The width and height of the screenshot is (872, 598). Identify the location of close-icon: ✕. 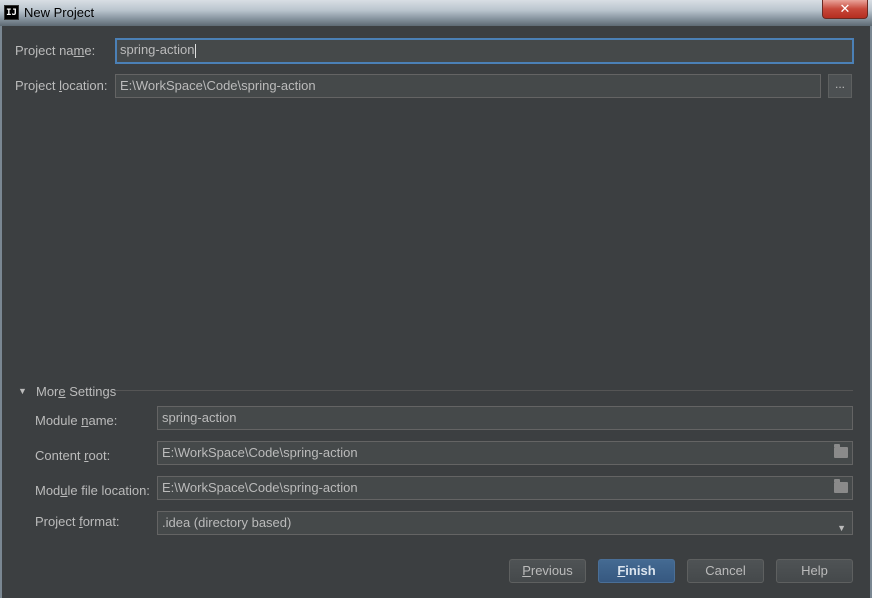
(845, 8).